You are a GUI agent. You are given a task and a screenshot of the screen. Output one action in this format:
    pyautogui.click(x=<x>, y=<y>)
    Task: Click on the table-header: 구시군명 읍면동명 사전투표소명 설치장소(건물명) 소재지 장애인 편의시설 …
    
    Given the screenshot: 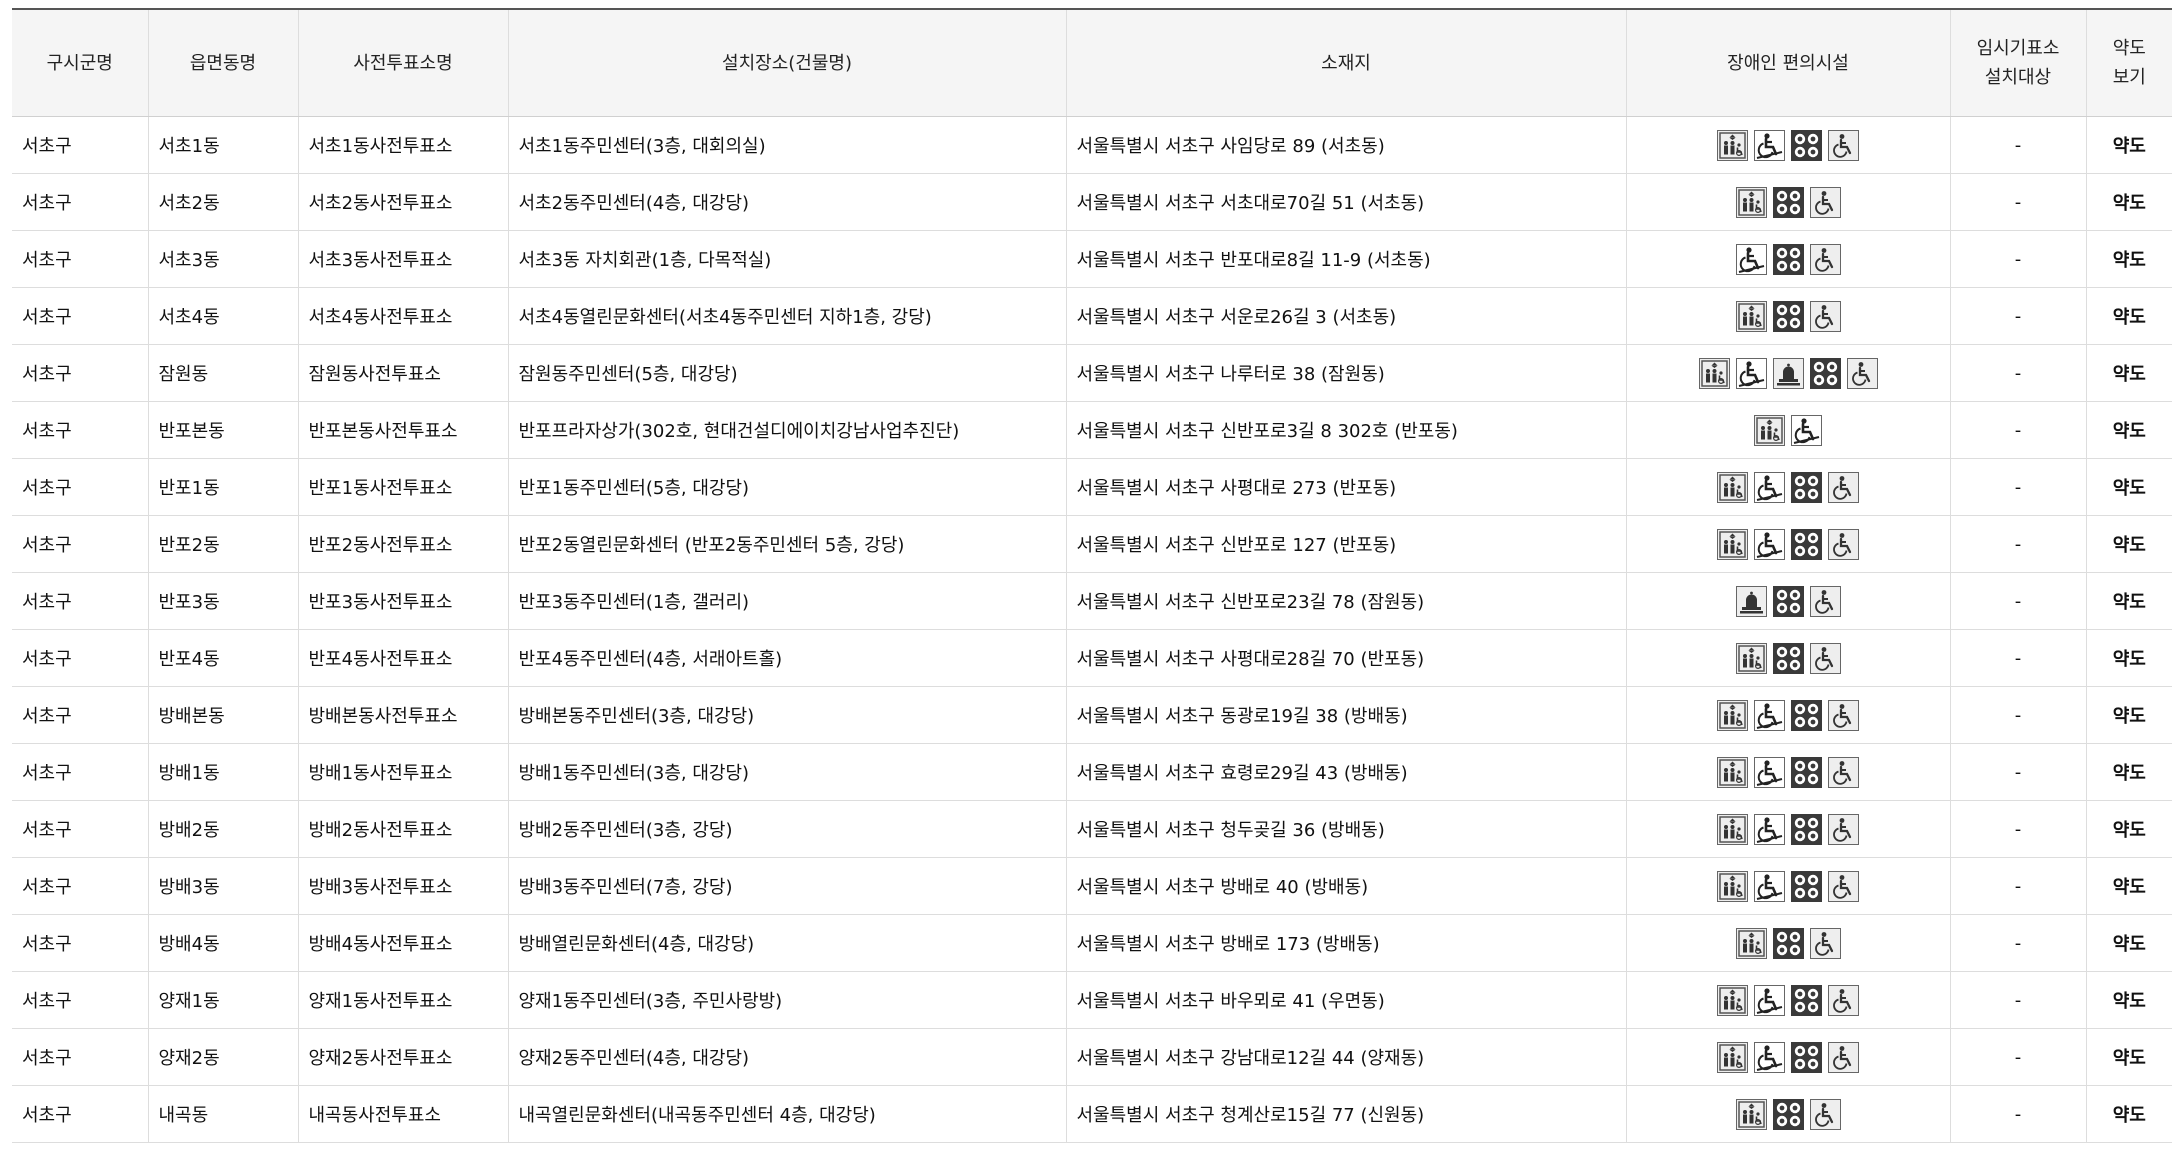 What is the action you would take?
    pyautogui.click(x=1092, y=63)
    